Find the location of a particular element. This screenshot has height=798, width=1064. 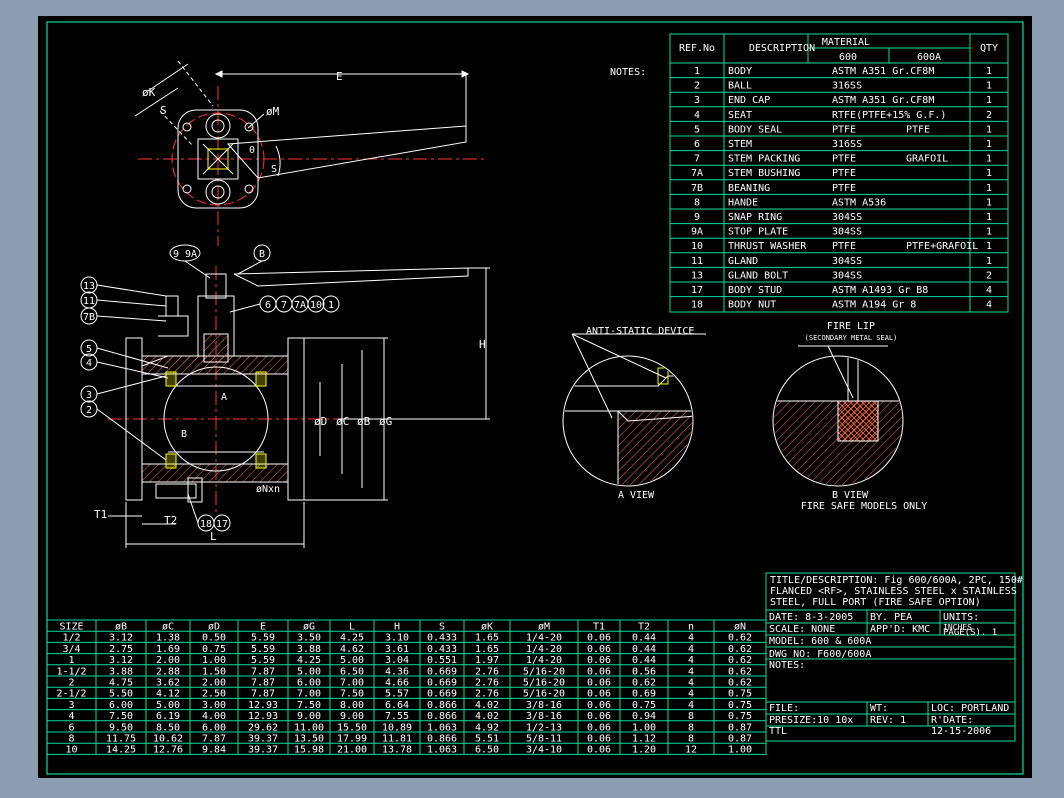

mat-header-600: 600 is located at coordinates (848, 57).